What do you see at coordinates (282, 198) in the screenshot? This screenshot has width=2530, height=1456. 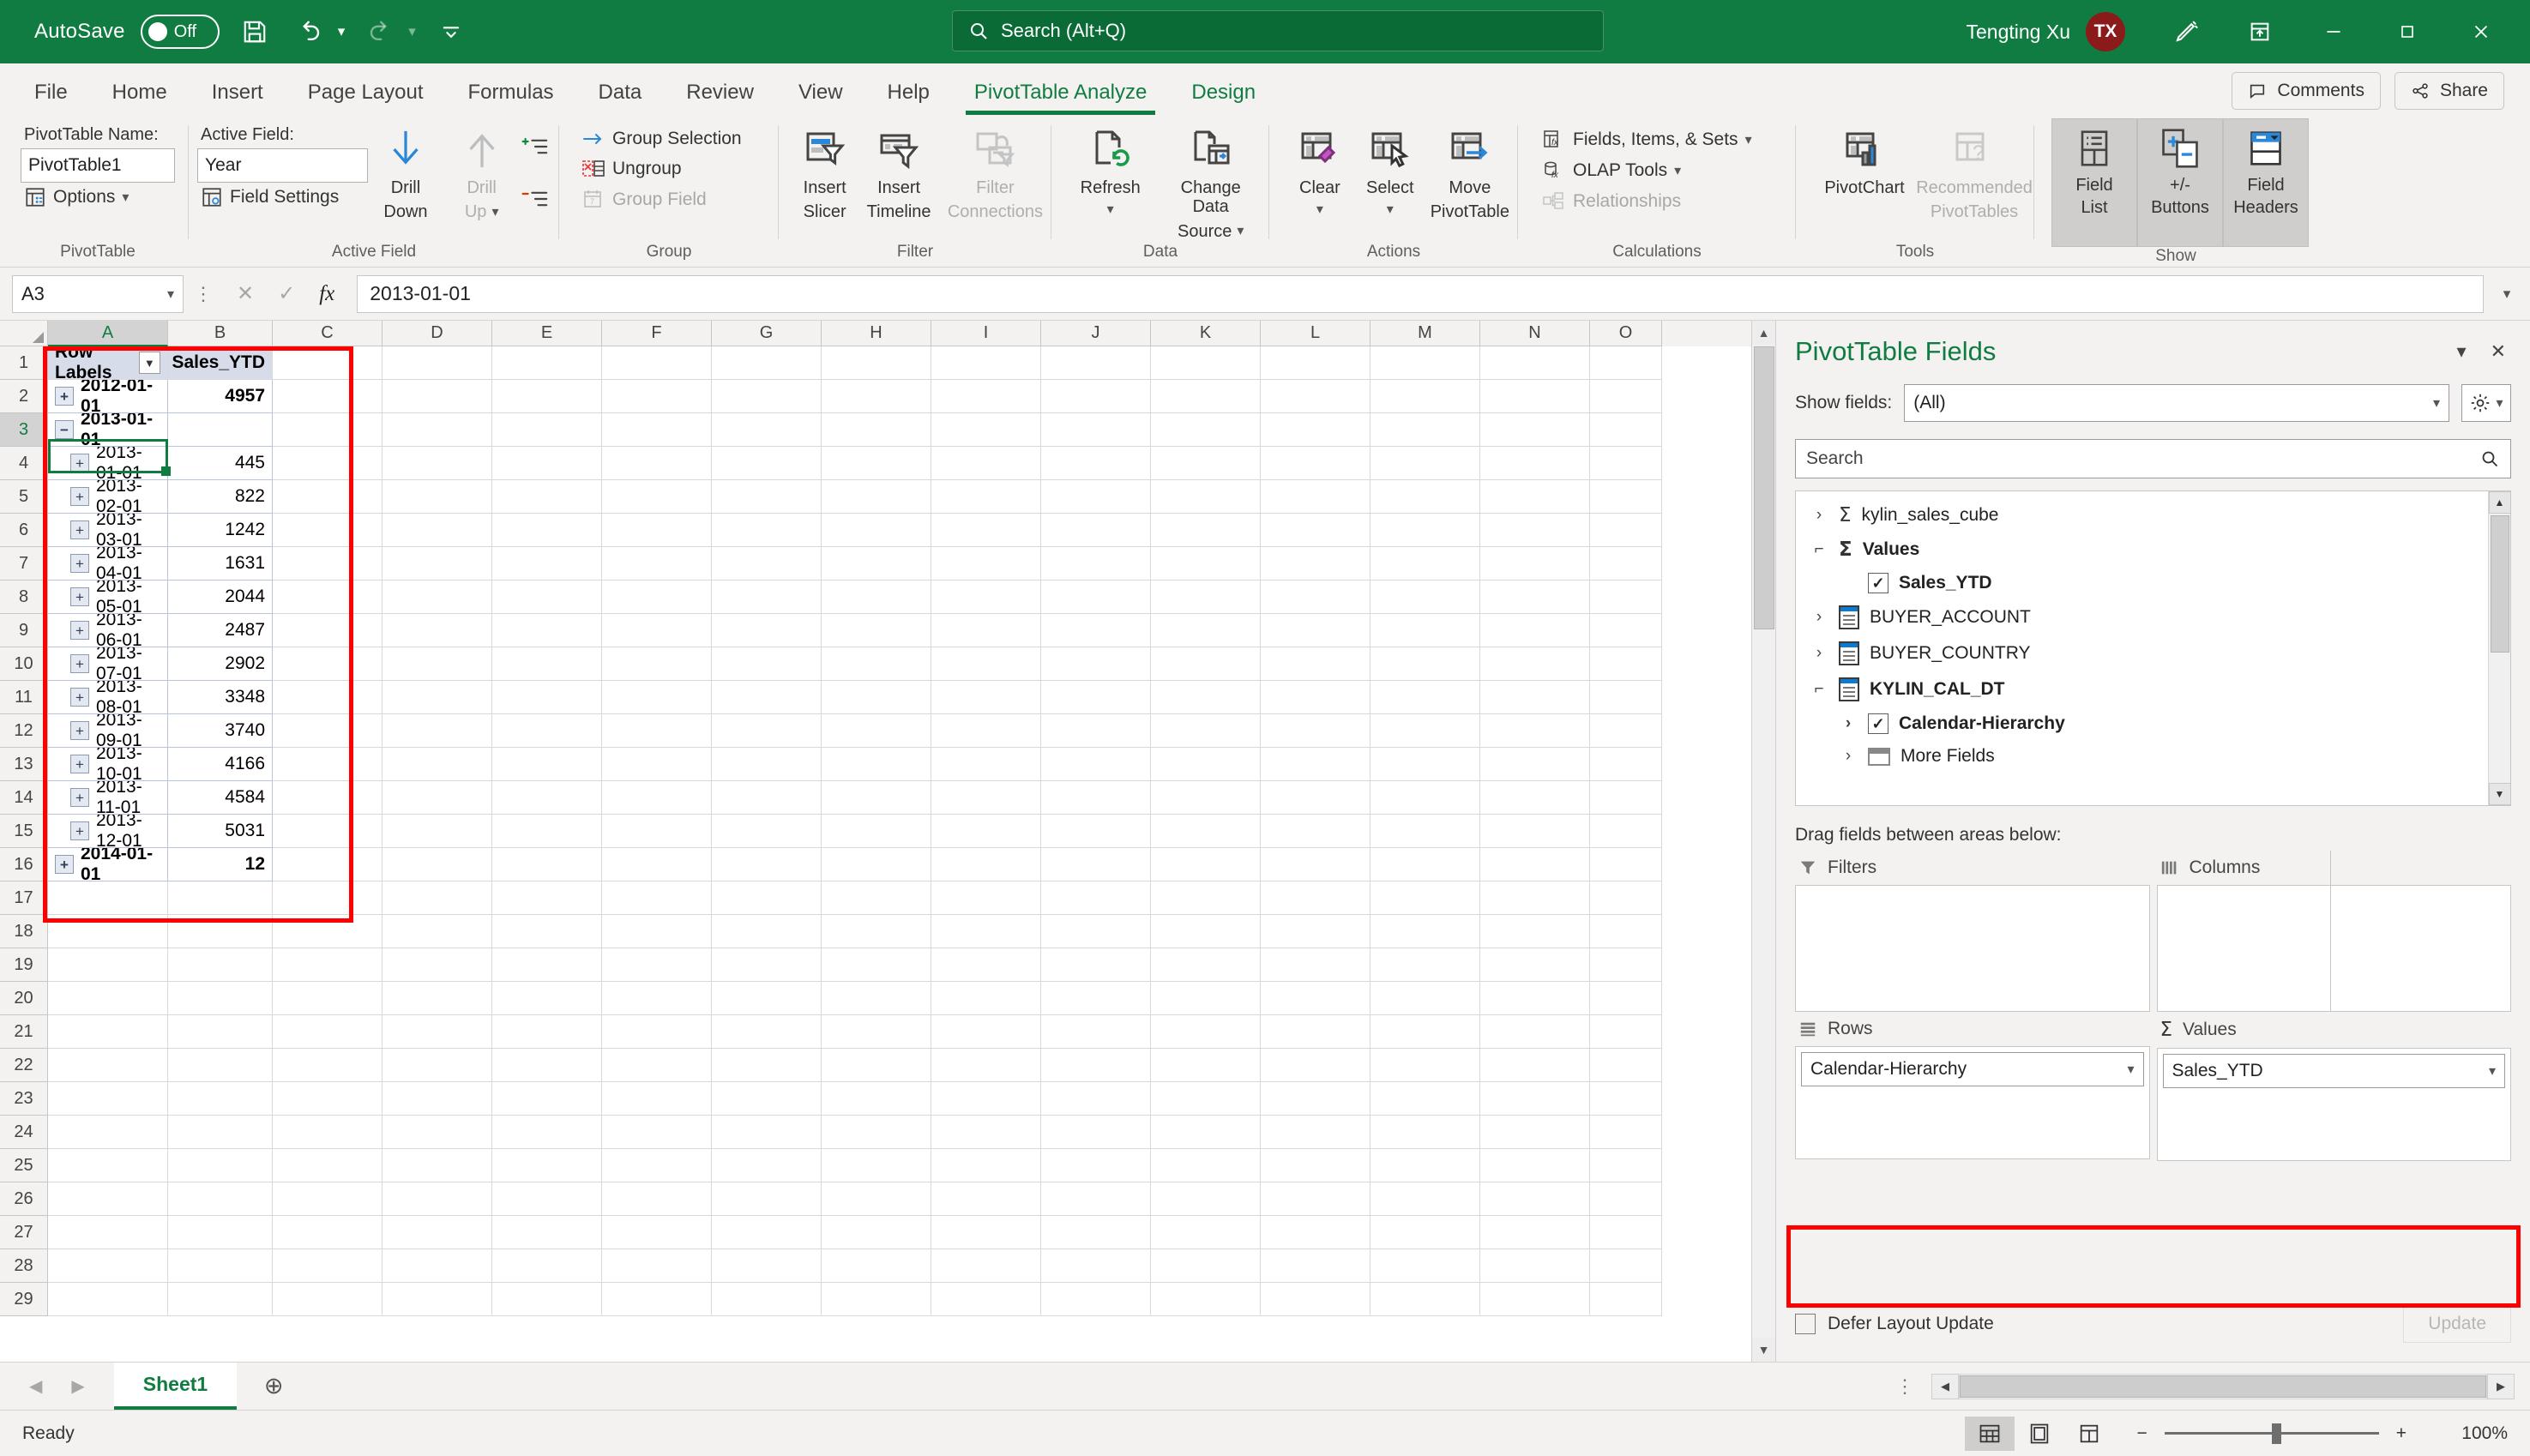 I see `field-settings-button: Field Settings` at bounding box center [282, 198].